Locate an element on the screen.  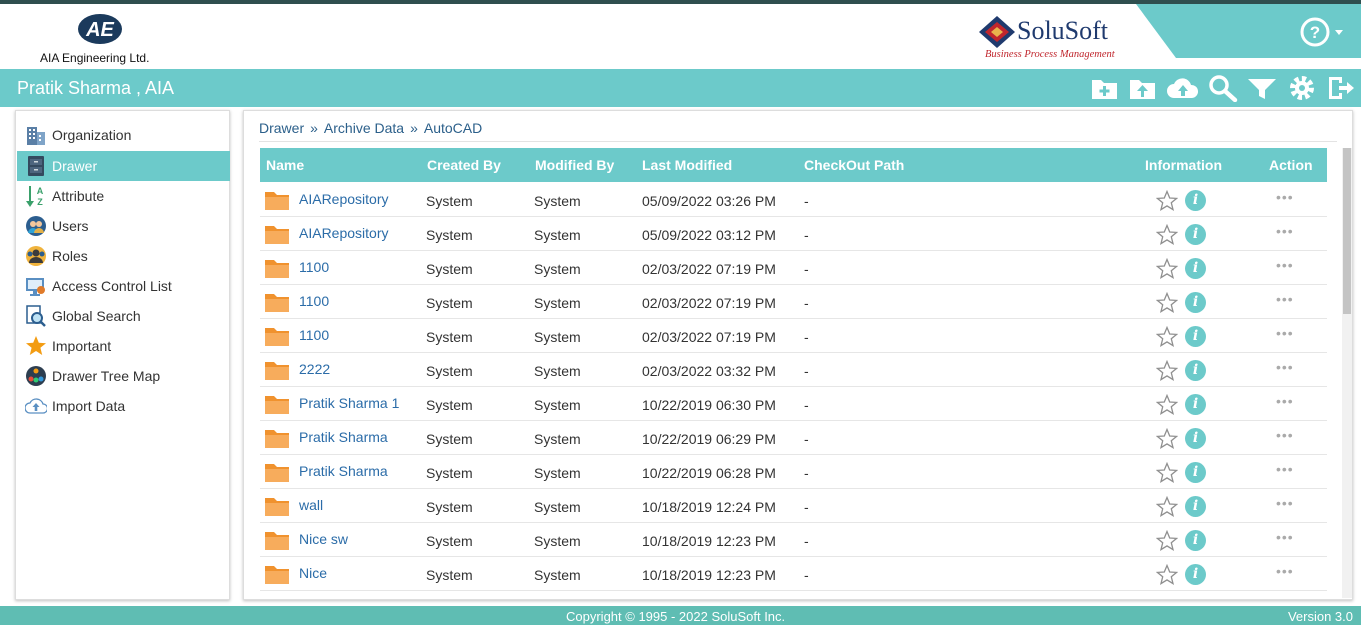
folder-name-link: Nice sw is located at coordinates (323, 539).